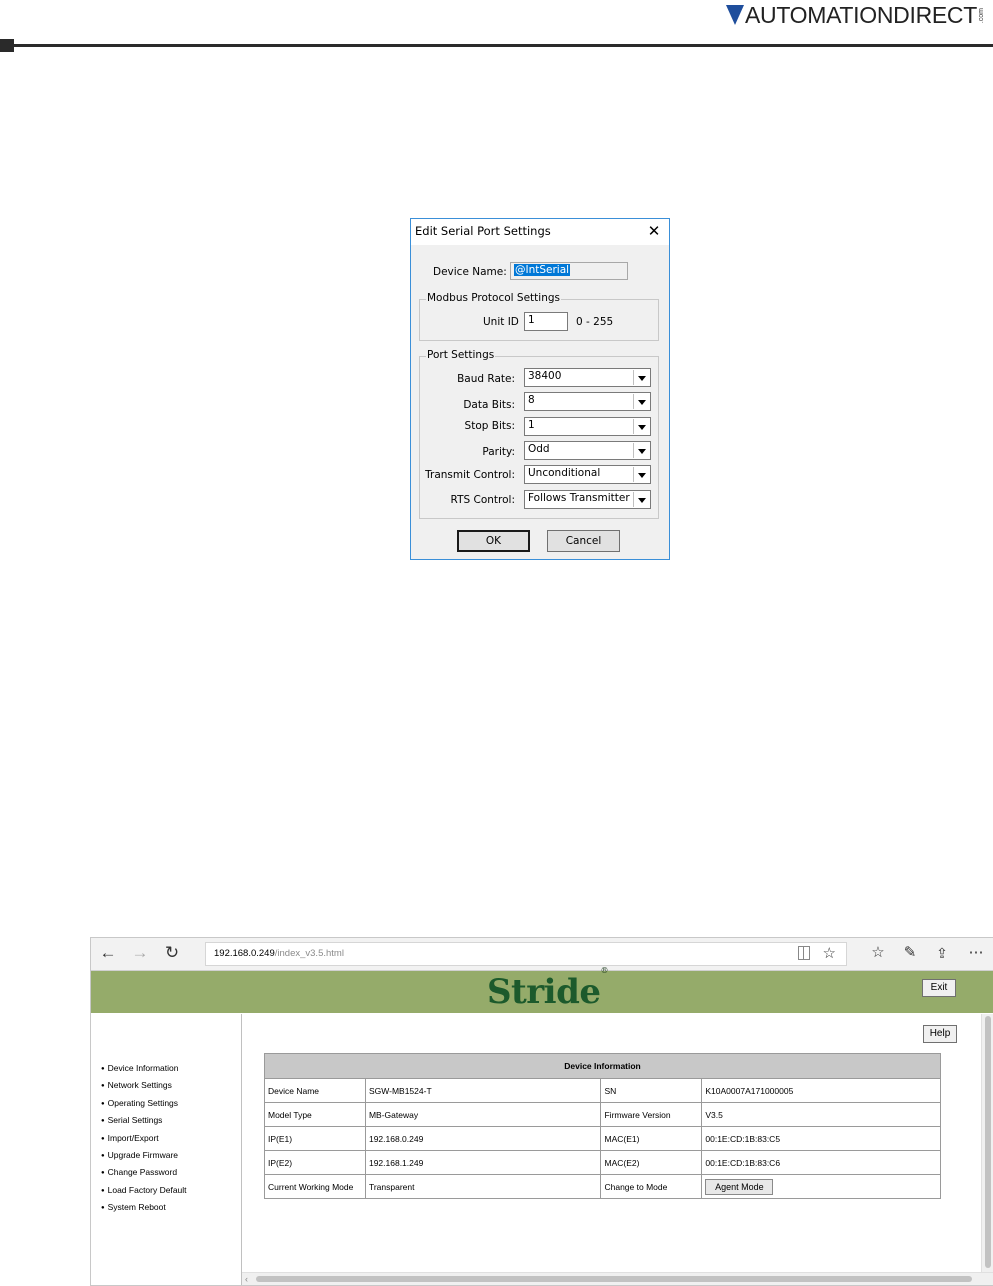 The width and height of the screenshot is (993, 1286). Describe the element at coordinates (531, 425) in the screenshot. I see `stop-bits-value: 1` at that location.